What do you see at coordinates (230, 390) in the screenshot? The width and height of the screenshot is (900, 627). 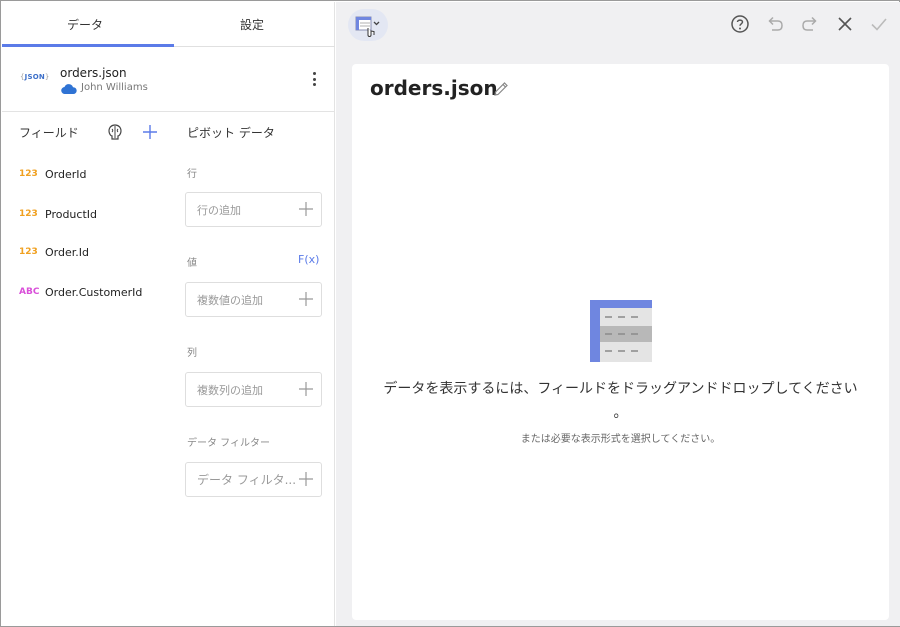 I see `columns-placeholder: 複数列の追加` at bounding box center [230, 390].